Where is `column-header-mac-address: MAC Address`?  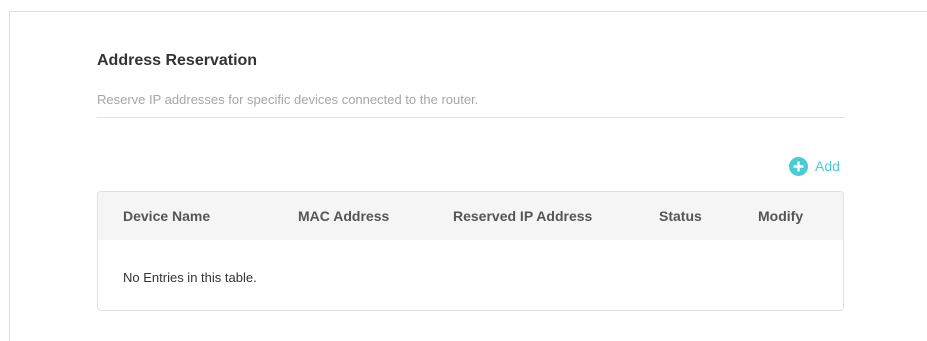
column-header-mac-address: MAC Address is located at coordinates (343, 216).